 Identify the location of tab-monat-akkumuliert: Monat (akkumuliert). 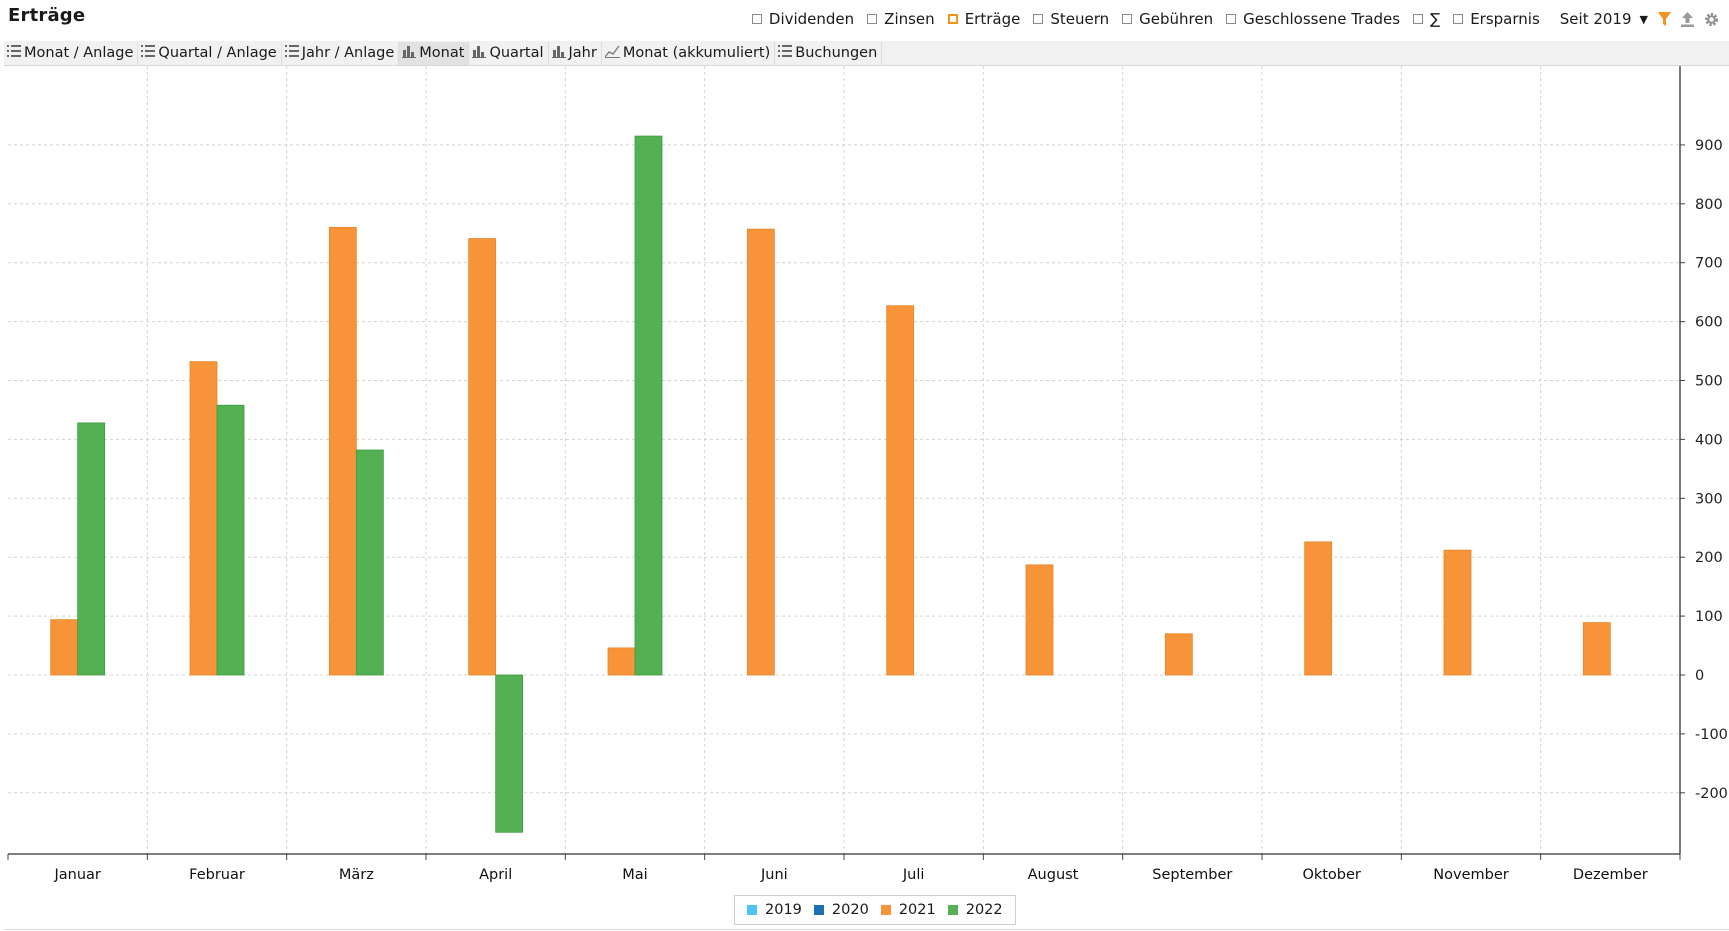
(689, 53).